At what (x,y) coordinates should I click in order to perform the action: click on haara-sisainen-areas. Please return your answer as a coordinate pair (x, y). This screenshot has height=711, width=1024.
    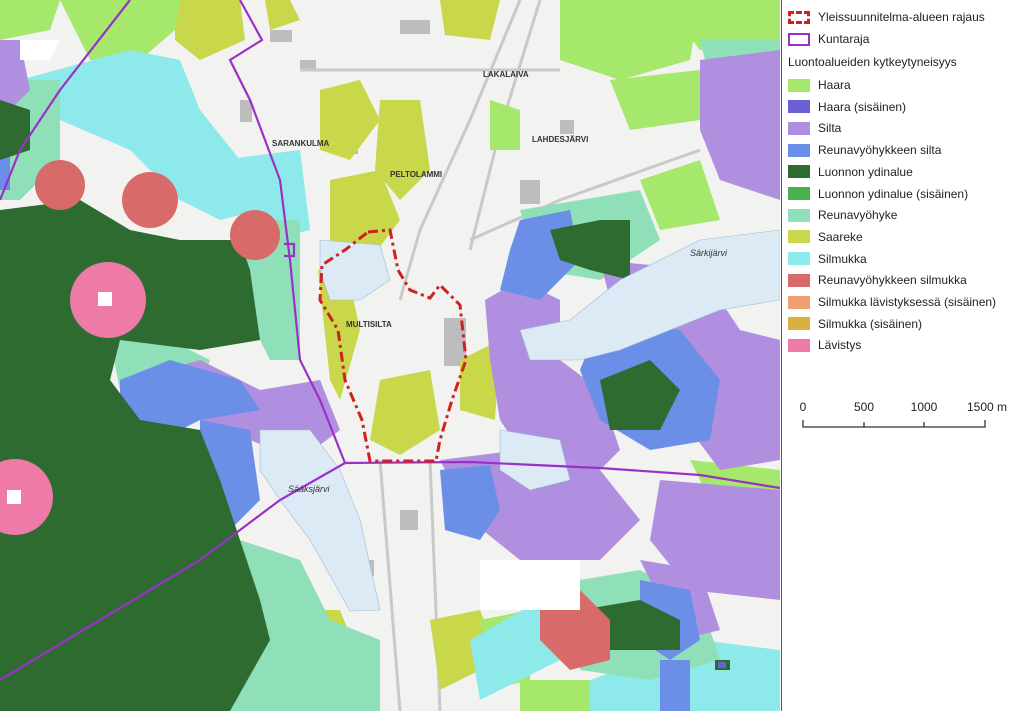
    Looking at the image, I should click on (722, 665).